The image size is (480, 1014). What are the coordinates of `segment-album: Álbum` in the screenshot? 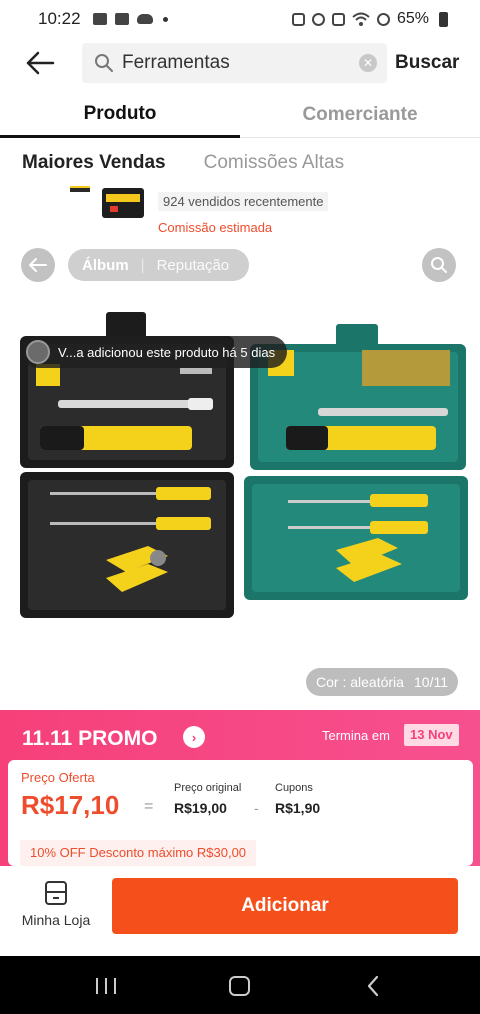 It's located at (105, 265).